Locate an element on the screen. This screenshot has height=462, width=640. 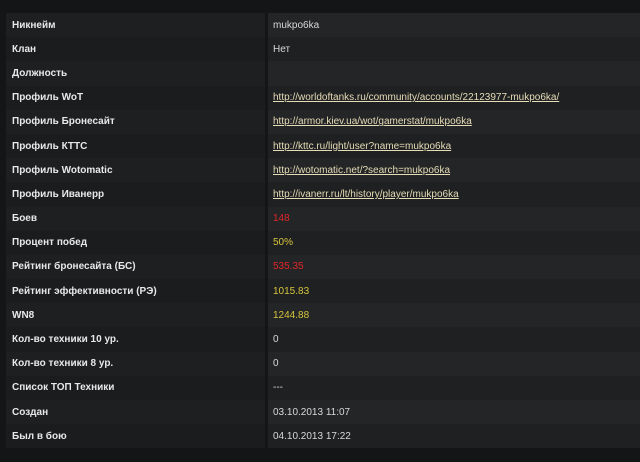
win-rate-value-cell: 50% is located at coordinates (454, 242).